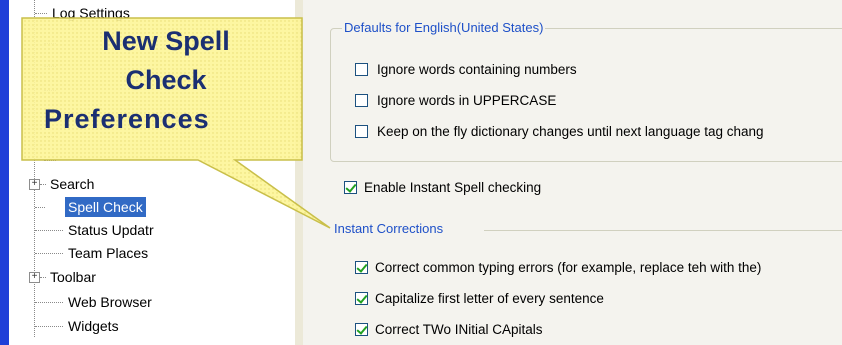 This screenshot has height=345, width=842. I want to click on section-divider, so click(663, 230).